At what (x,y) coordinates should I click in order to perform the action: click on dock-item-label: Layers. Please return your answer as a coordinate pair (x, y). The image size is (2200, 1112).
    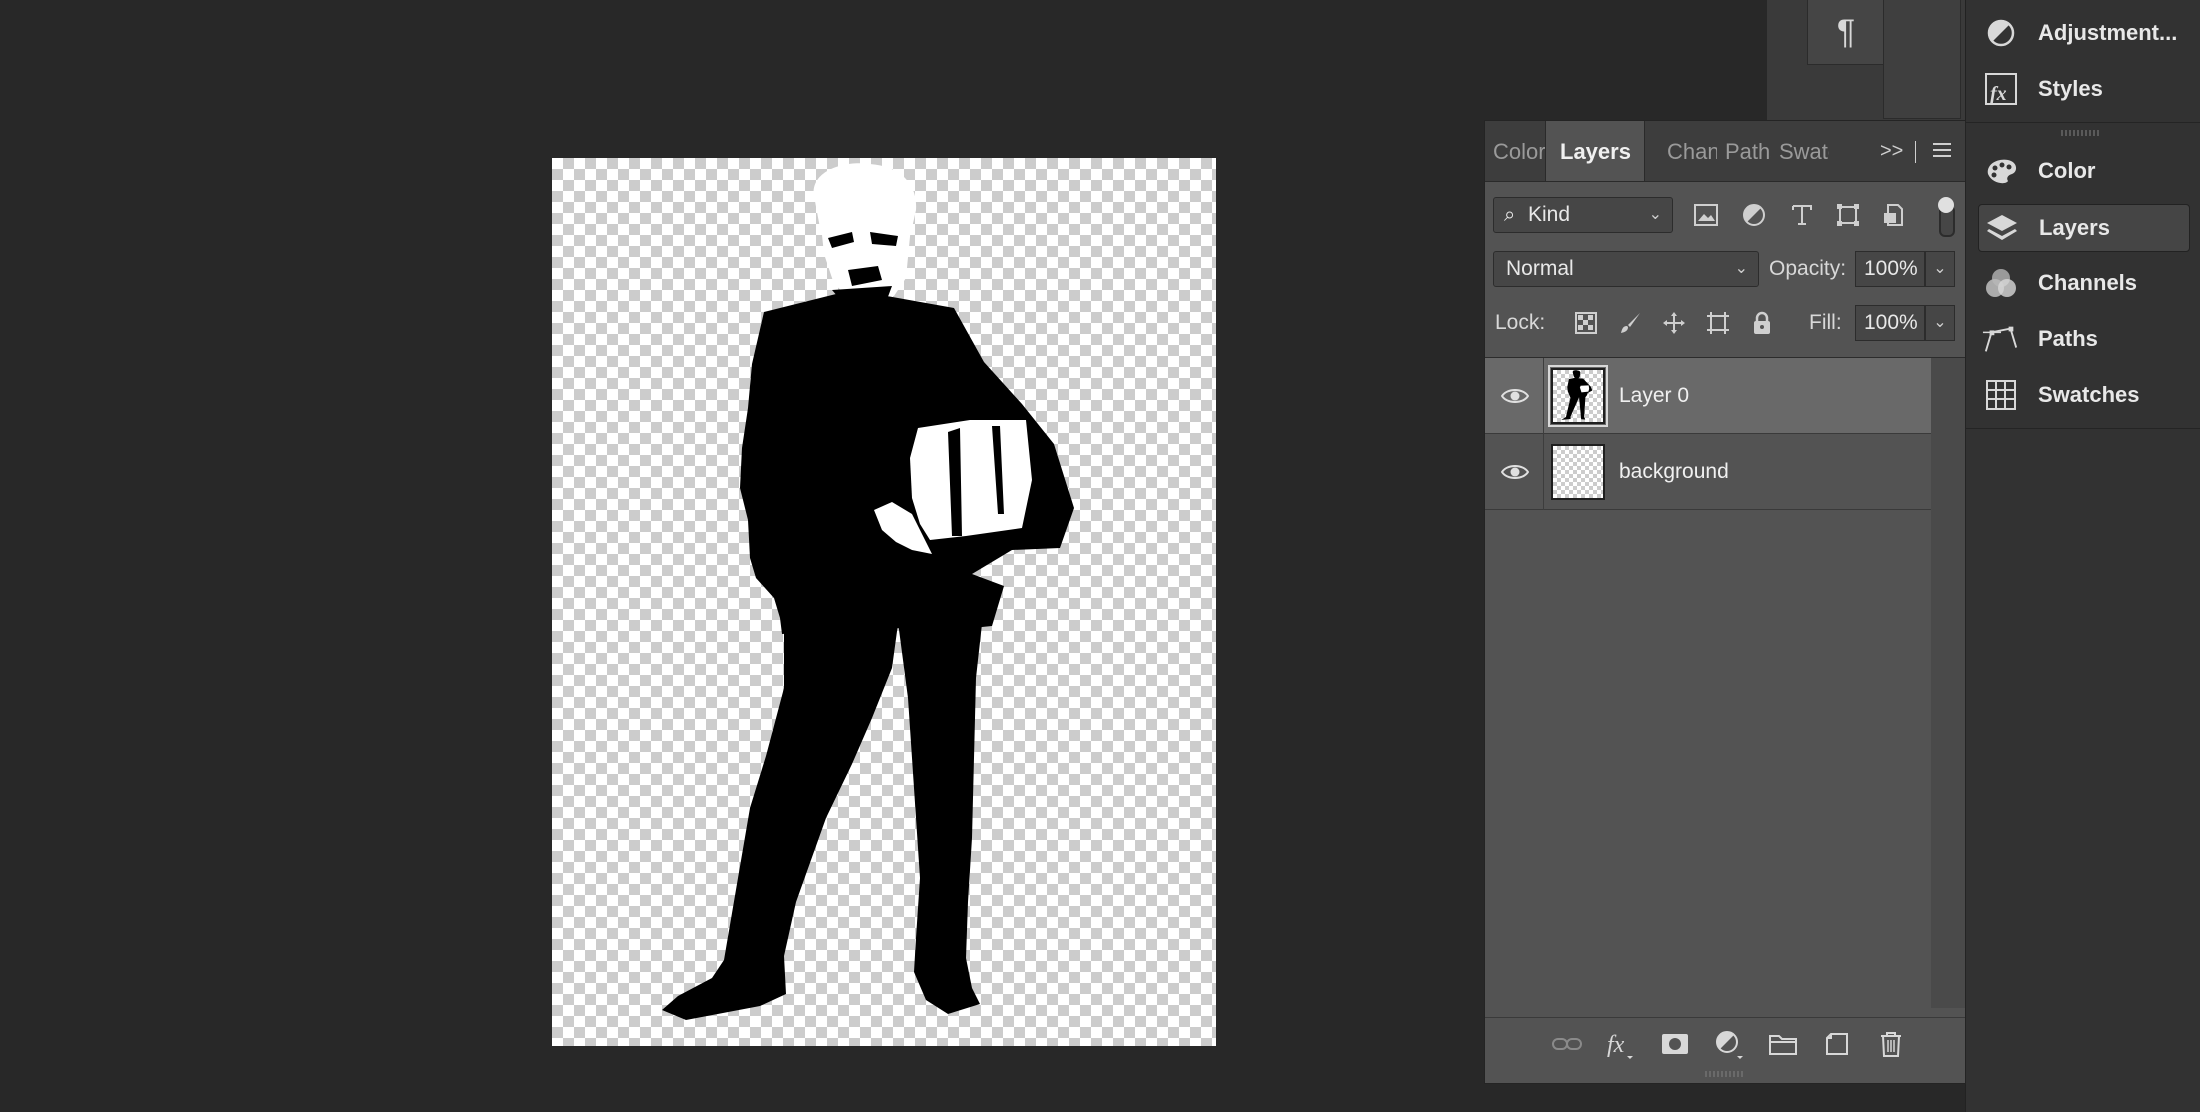
    Looking at the image, I should click on (2074, 227).